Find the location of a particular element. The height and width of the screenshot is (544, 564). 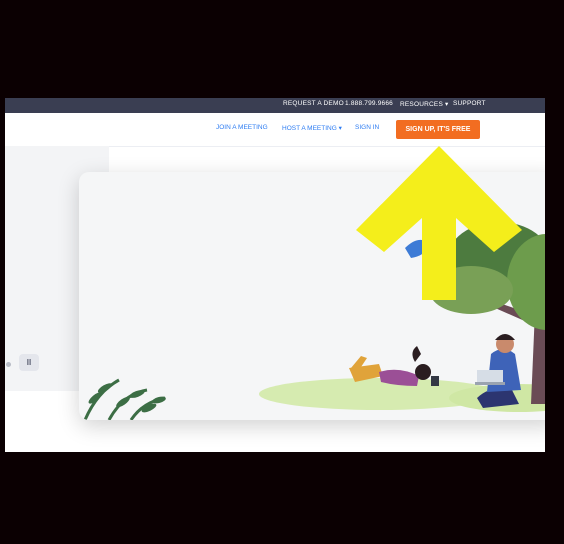

resources-menu: RESOURCES ▾ is located at coordinates (424, 104).